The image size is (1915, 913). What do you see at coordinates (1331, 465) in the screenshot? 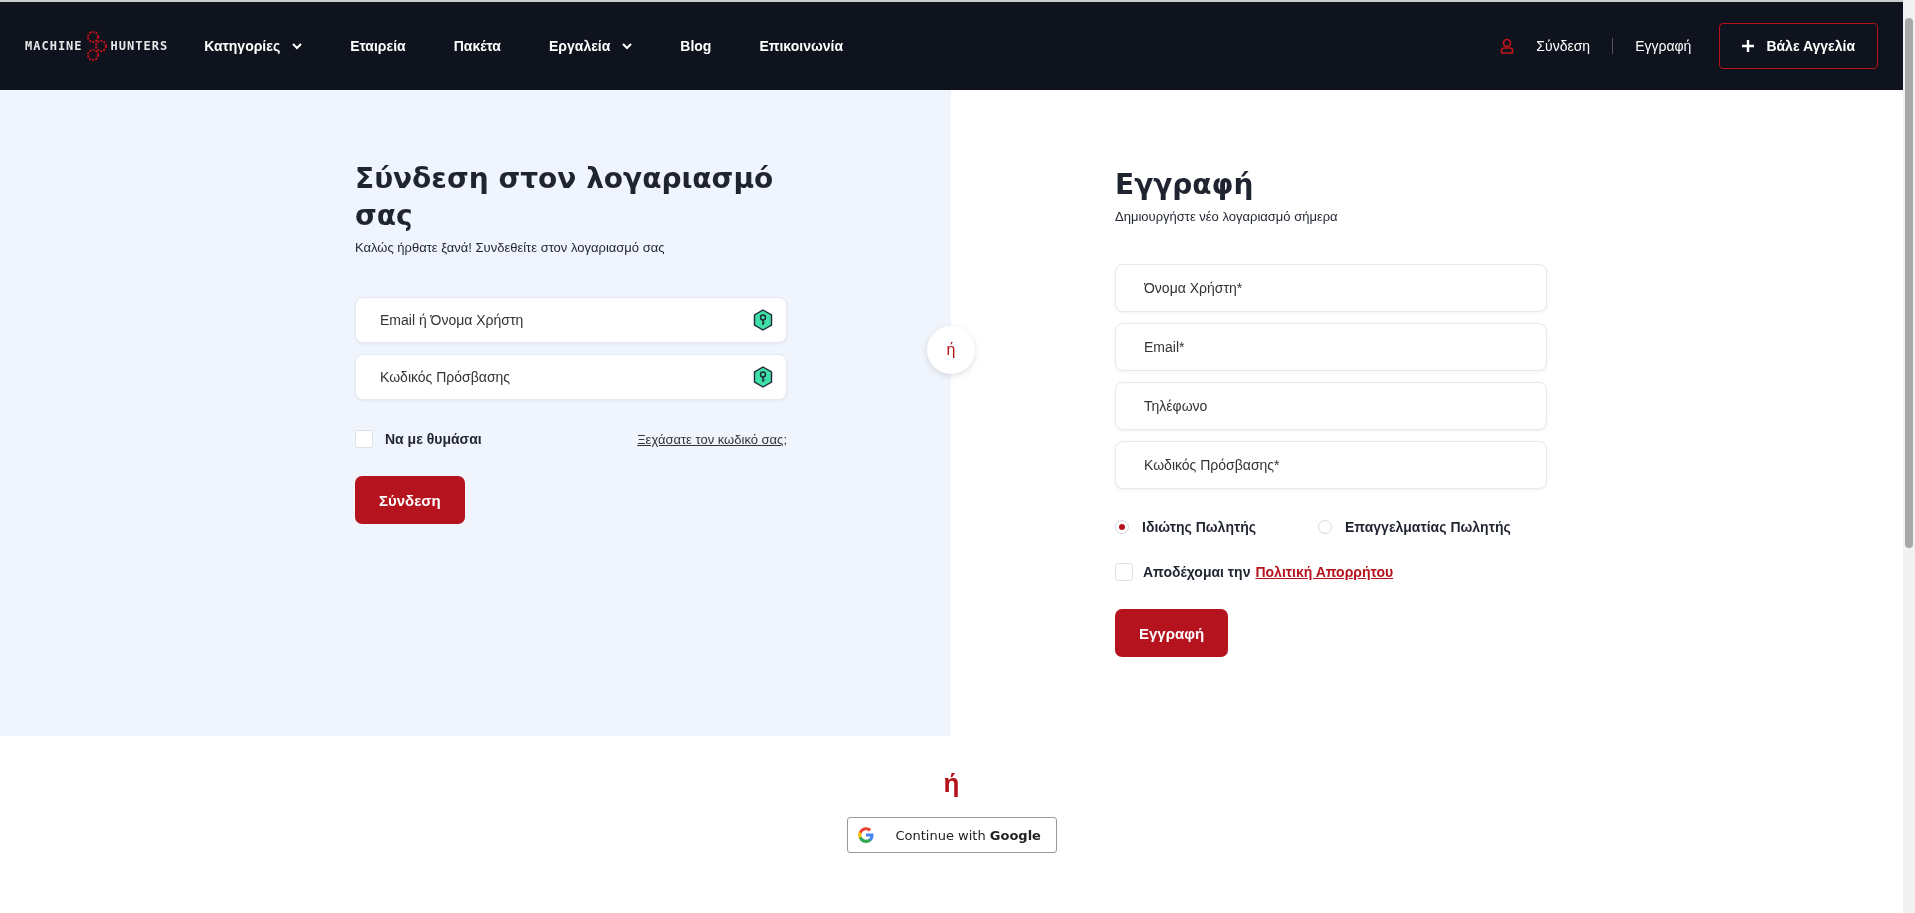
I see `input-field: Κωδικός Πρόσβασης*` at bounding box center [1331, 465].